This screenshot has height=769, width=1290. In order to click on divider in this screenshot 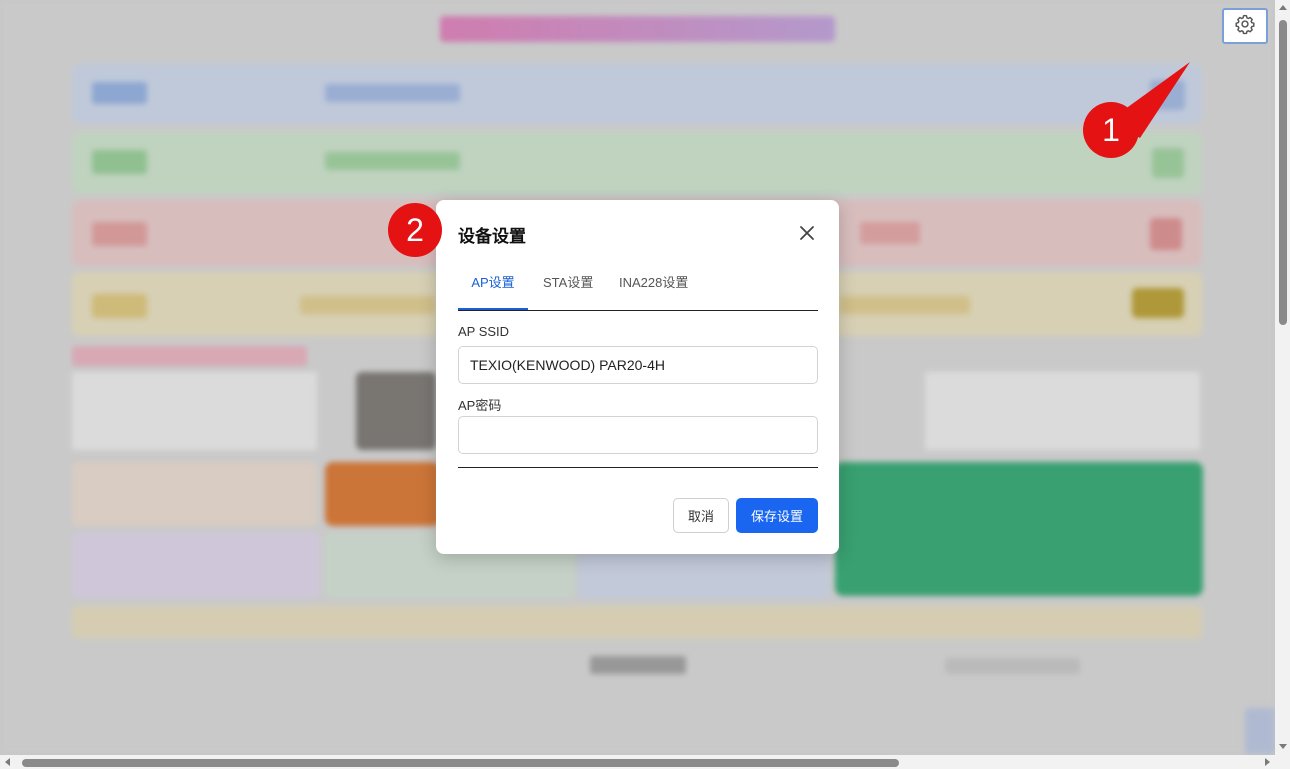, I will do `click(638, 467)`.